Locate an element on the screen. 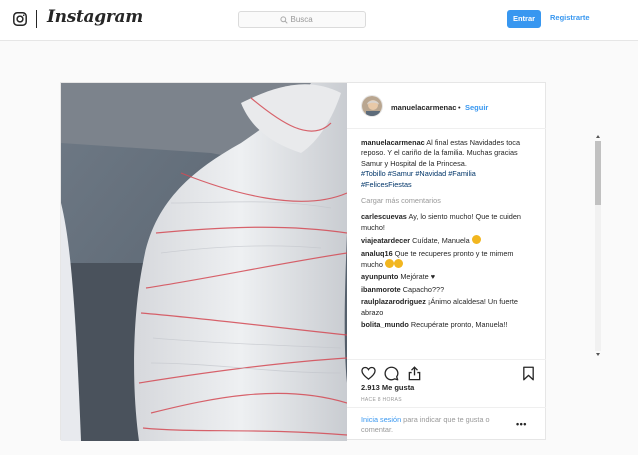 The height and width of the screenshot is (455, 638). comment-text: Cuídate, Manuela is located at coordinates (441, 241).